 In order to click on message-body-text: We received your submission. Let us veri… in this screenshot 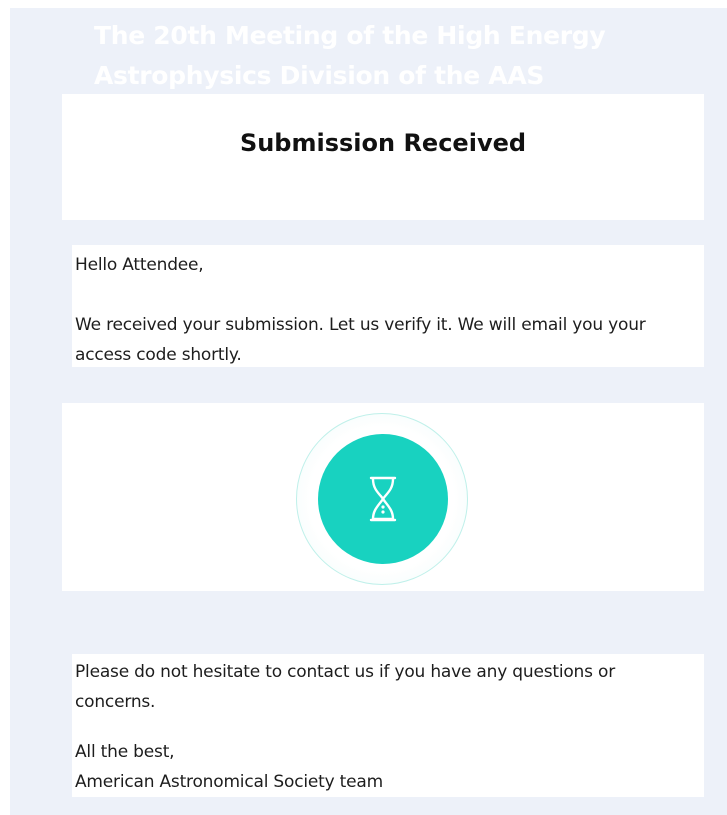, I will do `click(360, 340)`.